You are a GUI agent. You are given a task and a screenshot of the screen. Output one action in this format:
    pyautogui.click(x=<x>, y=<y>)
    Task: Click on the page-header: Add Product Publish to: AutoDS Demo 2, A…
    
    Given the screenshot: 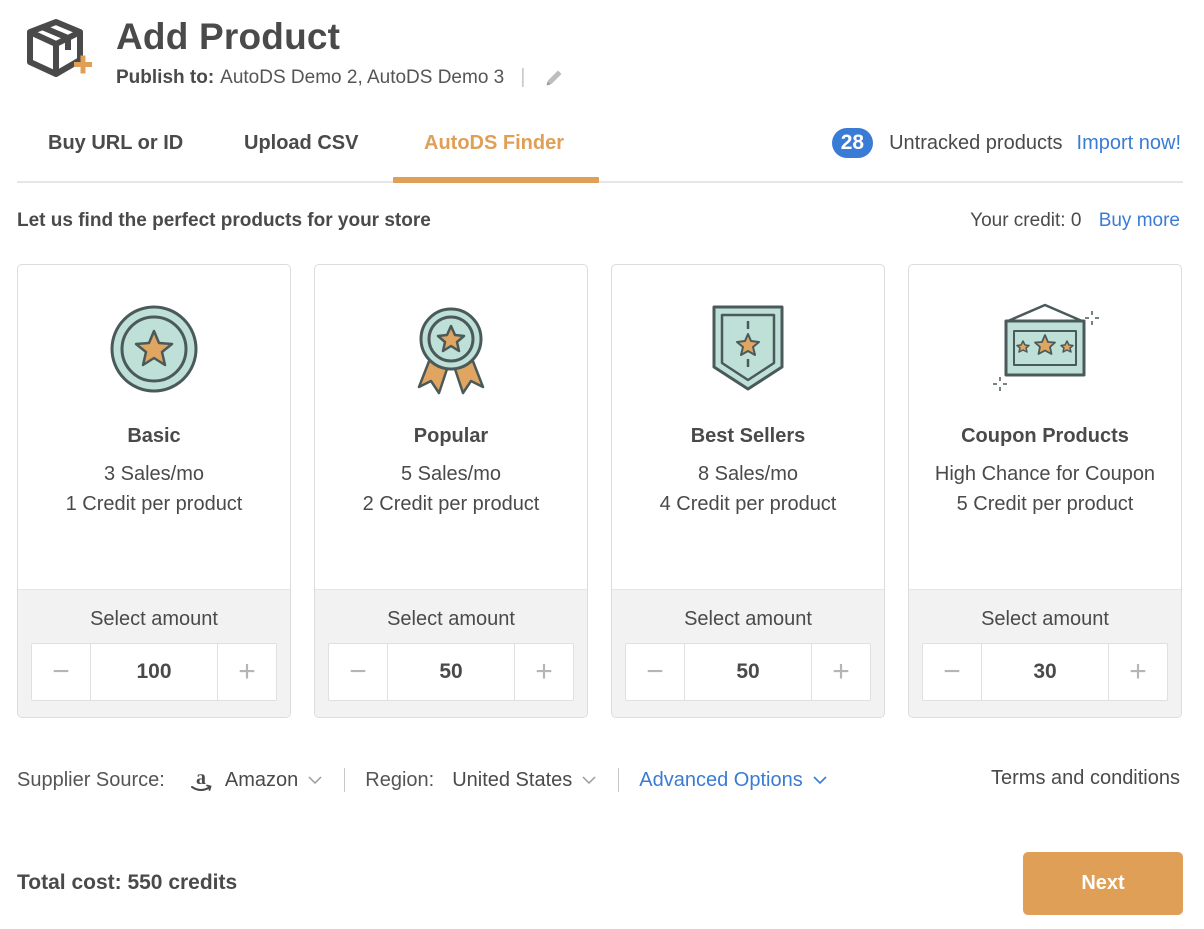 What is the action you would take?
    pyautogui.click(x=604, y=54)
    